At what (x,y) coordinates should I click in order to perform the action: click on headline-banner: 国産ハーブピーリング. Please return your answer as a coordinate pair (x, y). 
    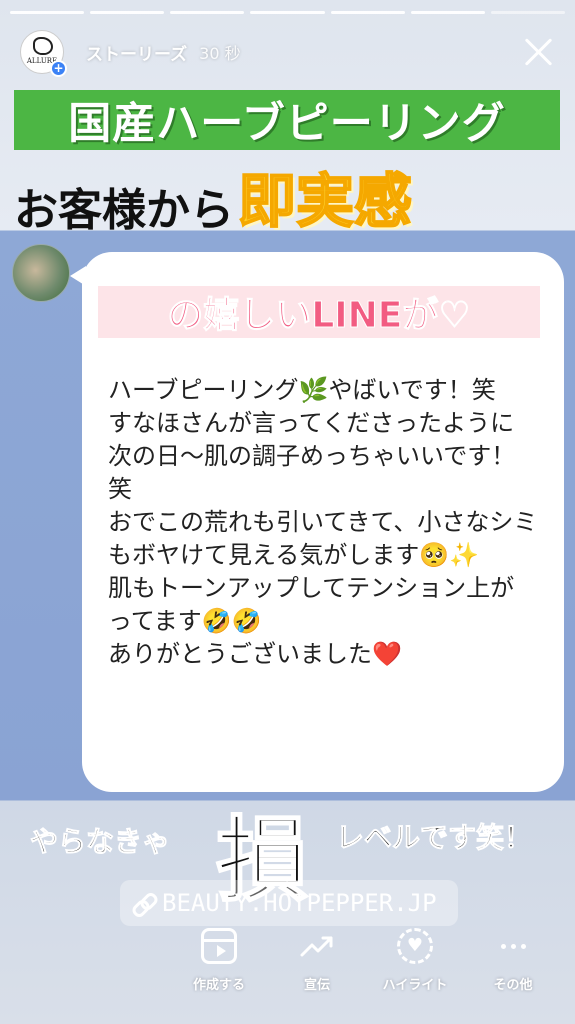
    Looking at the image, I should click on (287, 120).